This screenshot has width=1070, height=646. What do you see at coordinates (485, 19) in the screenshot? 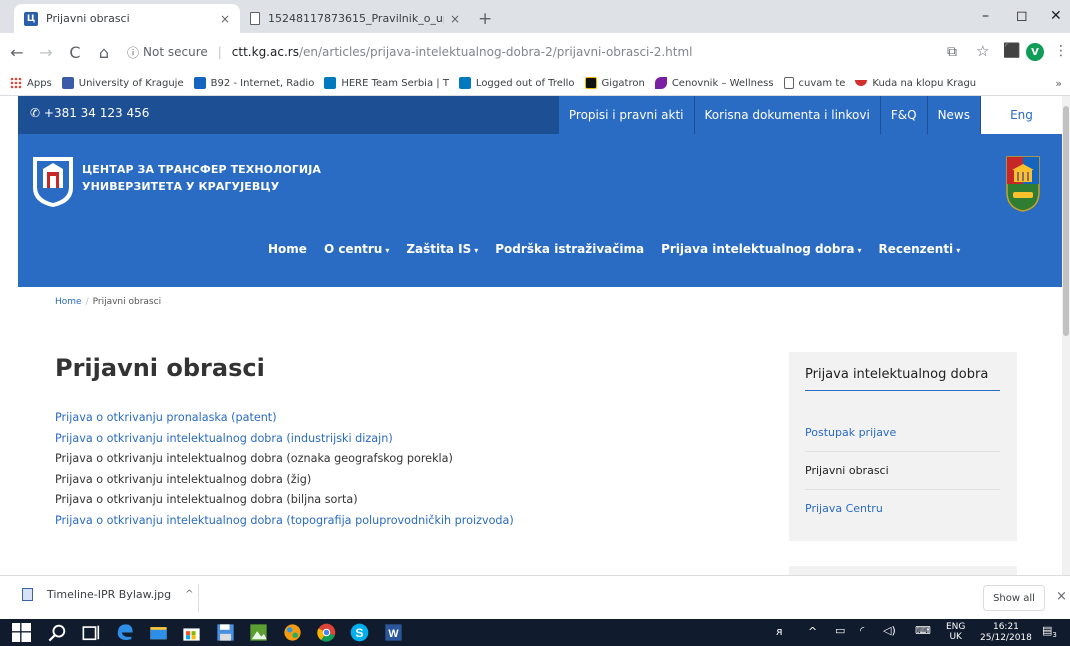
I see `new-tab-button: +` at bounding box center [485, 19].